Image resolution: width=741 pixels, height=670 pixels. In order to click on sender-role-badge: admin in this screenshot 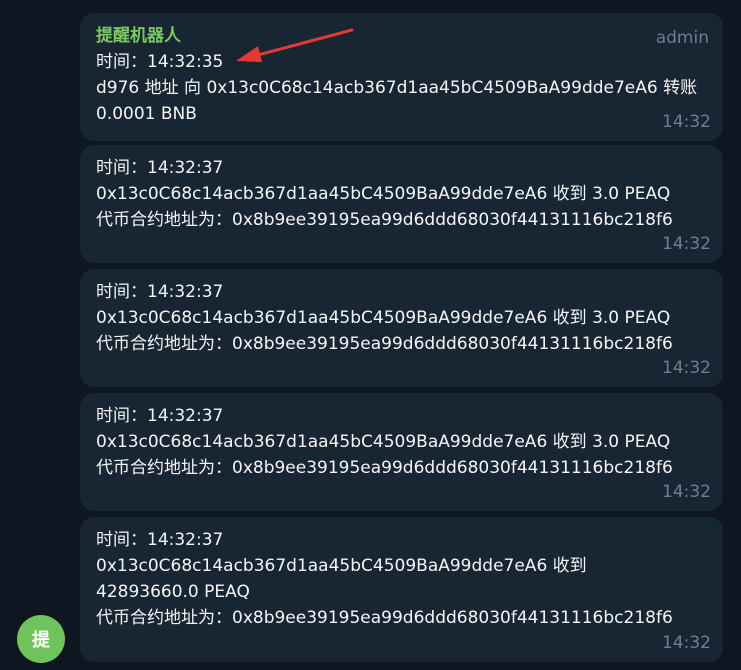, I will do `click(682, 38)`.